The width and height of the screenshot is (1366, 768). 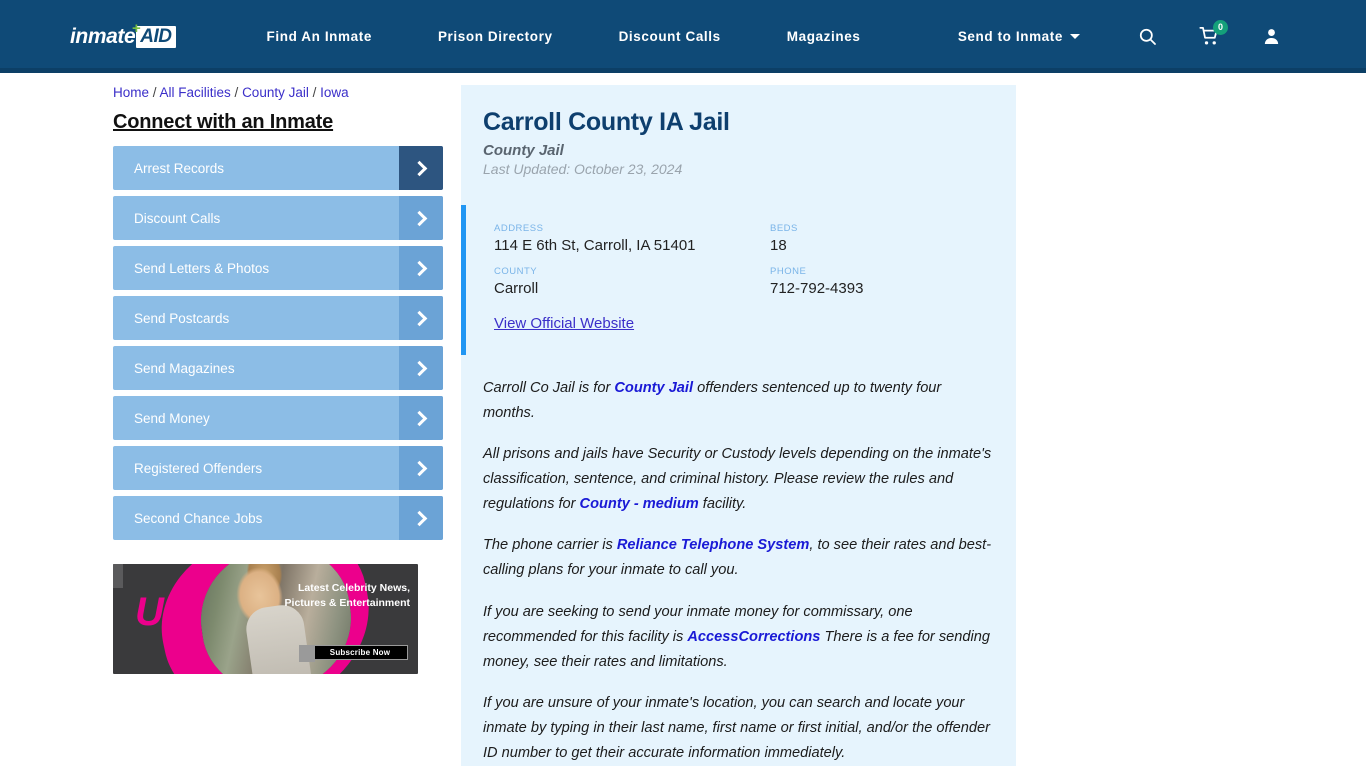 I want to click on sidebar-item-label: Send Letters & Photos, so click(x=202, y=268).